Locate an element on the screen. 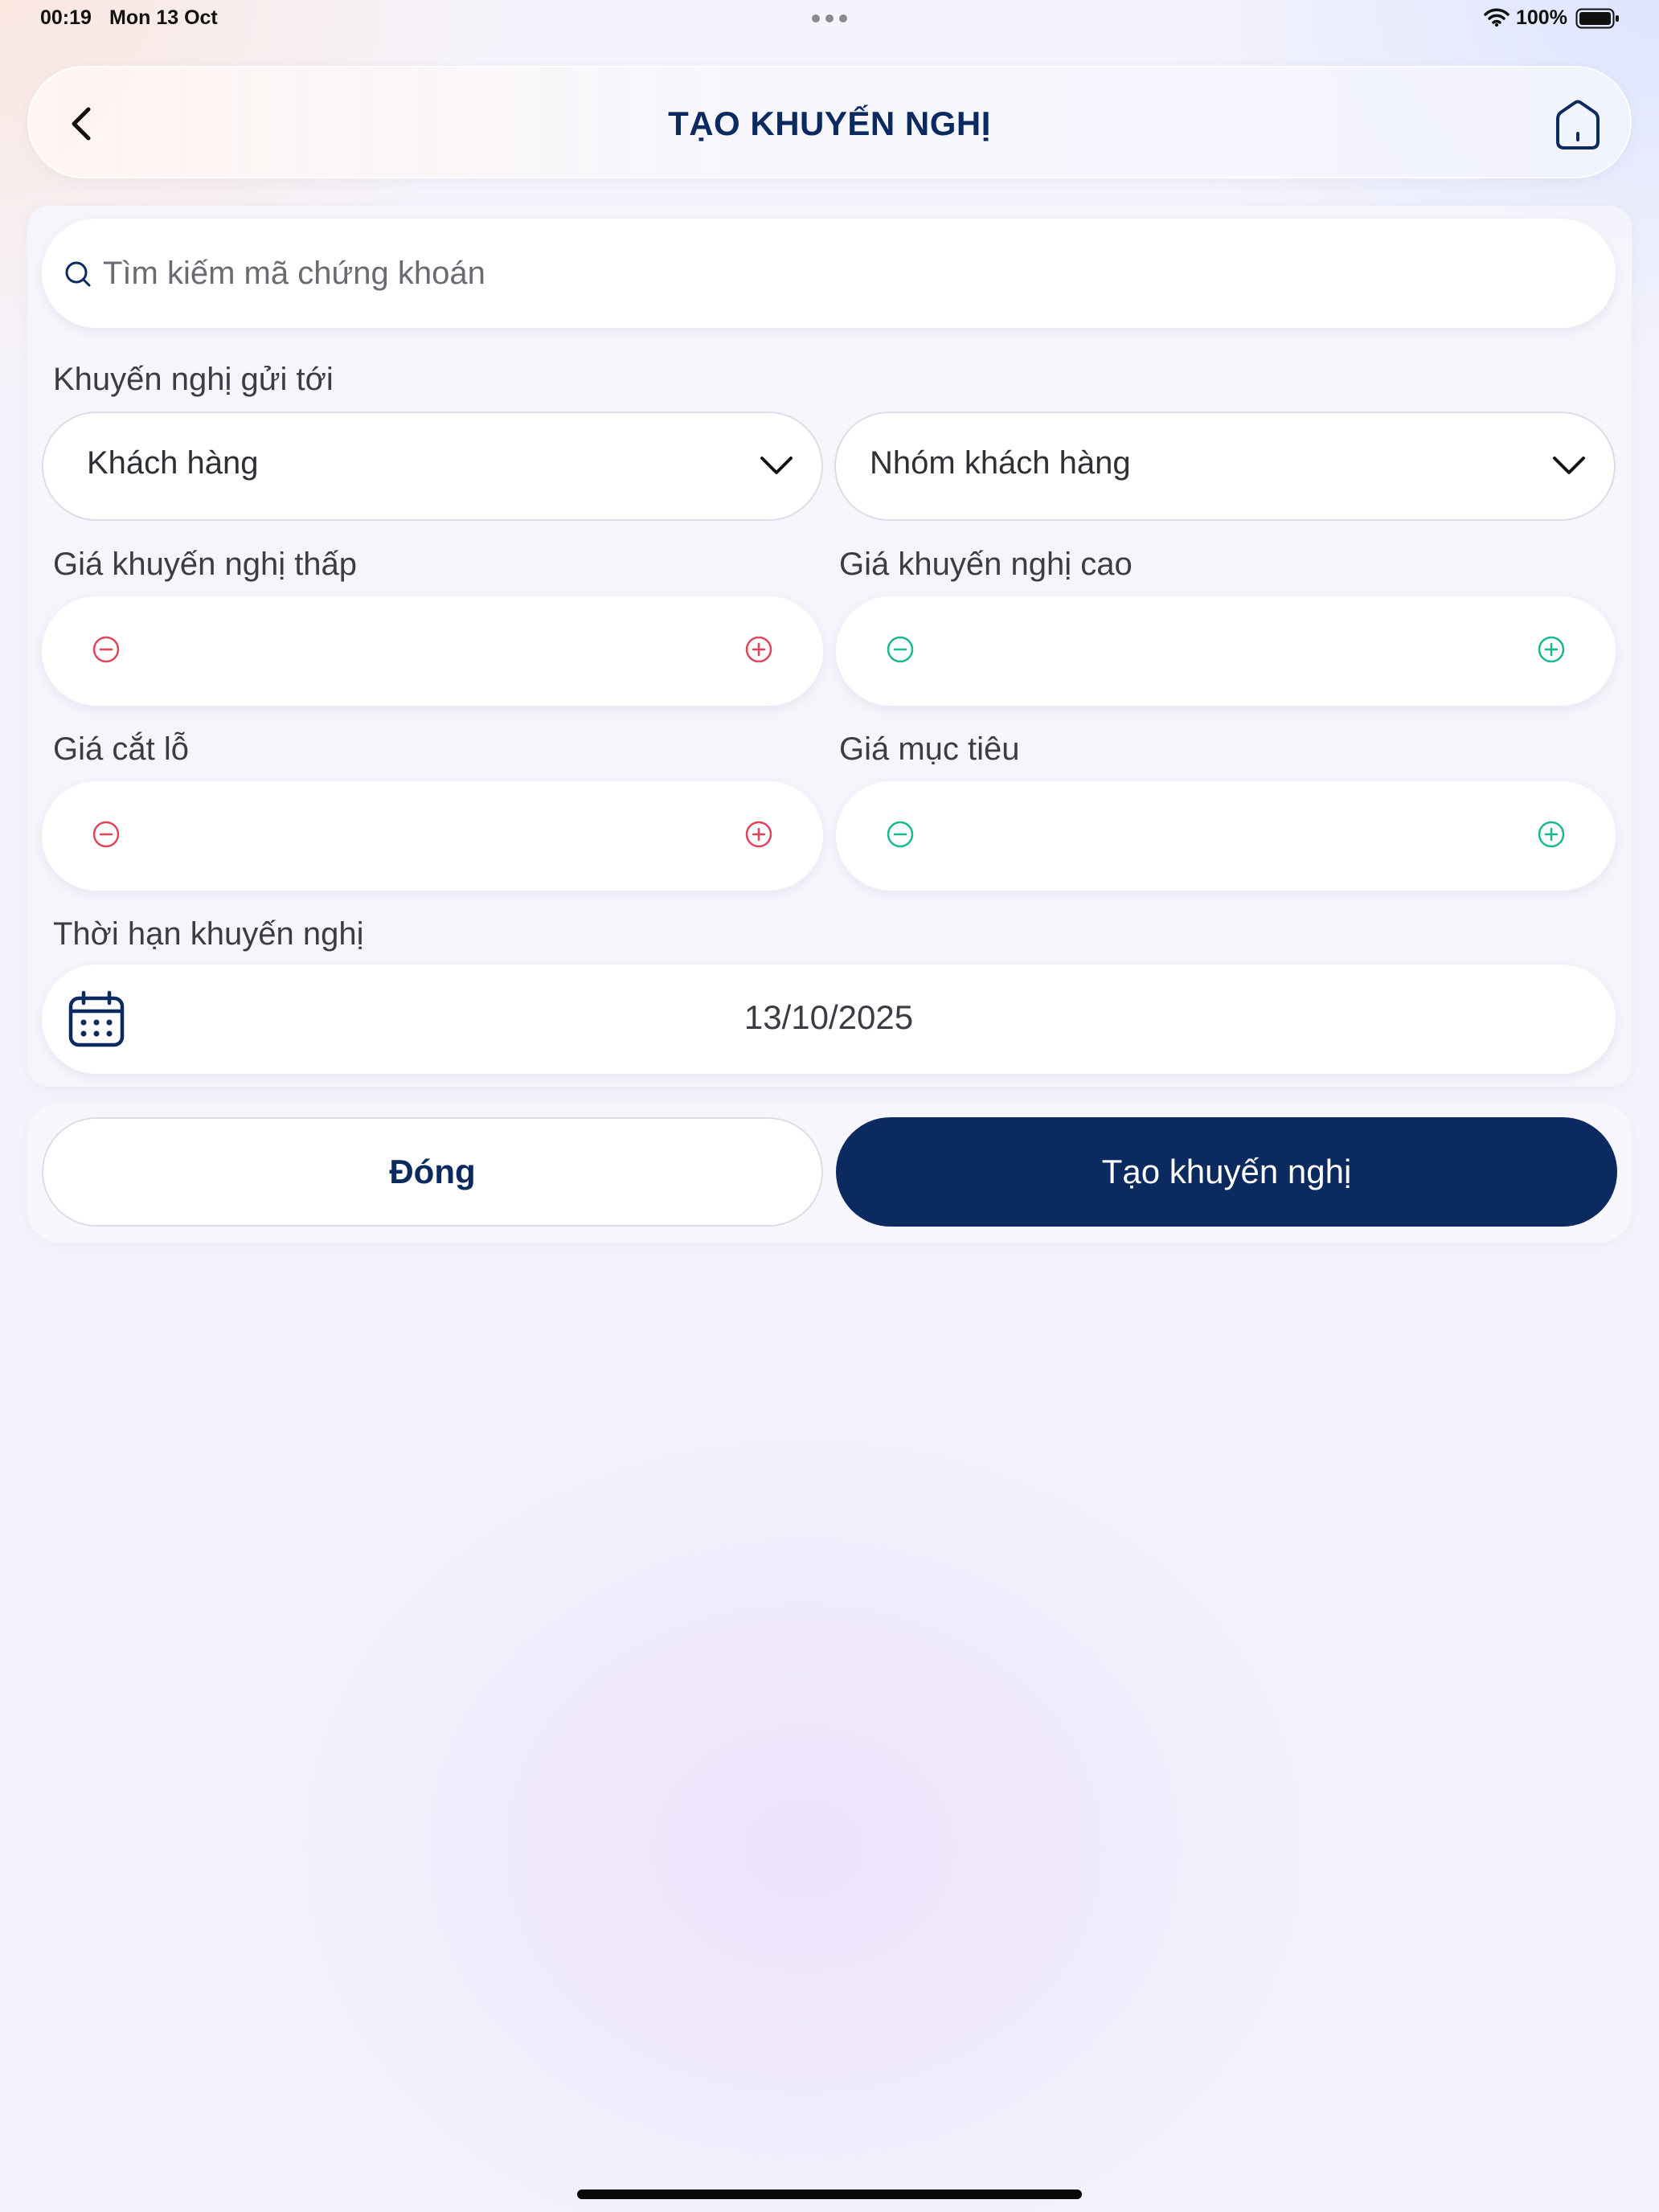 This screenshot has width=1659, height=2212. top-app-bar: TẠO KHUYẾN NGHỊ is located at coordinates (829, 122).